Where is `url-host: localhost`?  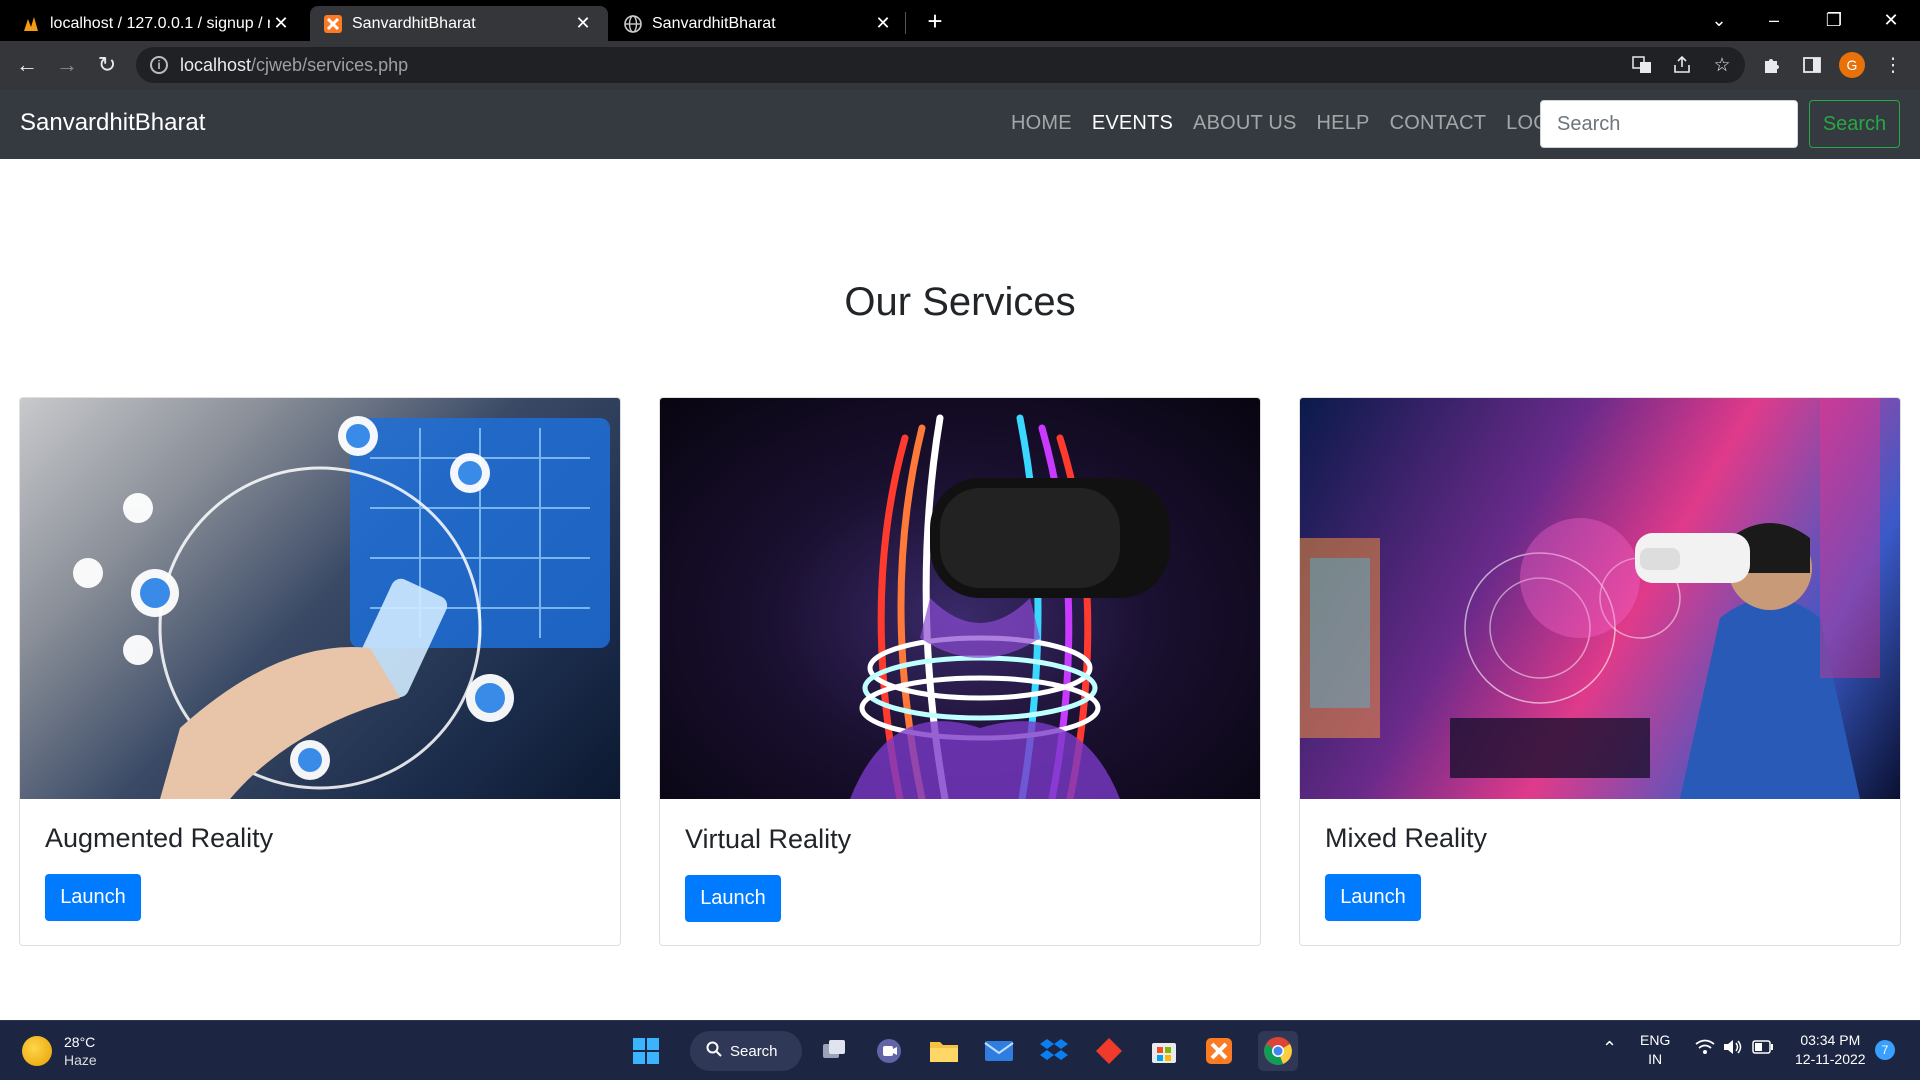
url-host: localhost is located at coordinates (216, 64).